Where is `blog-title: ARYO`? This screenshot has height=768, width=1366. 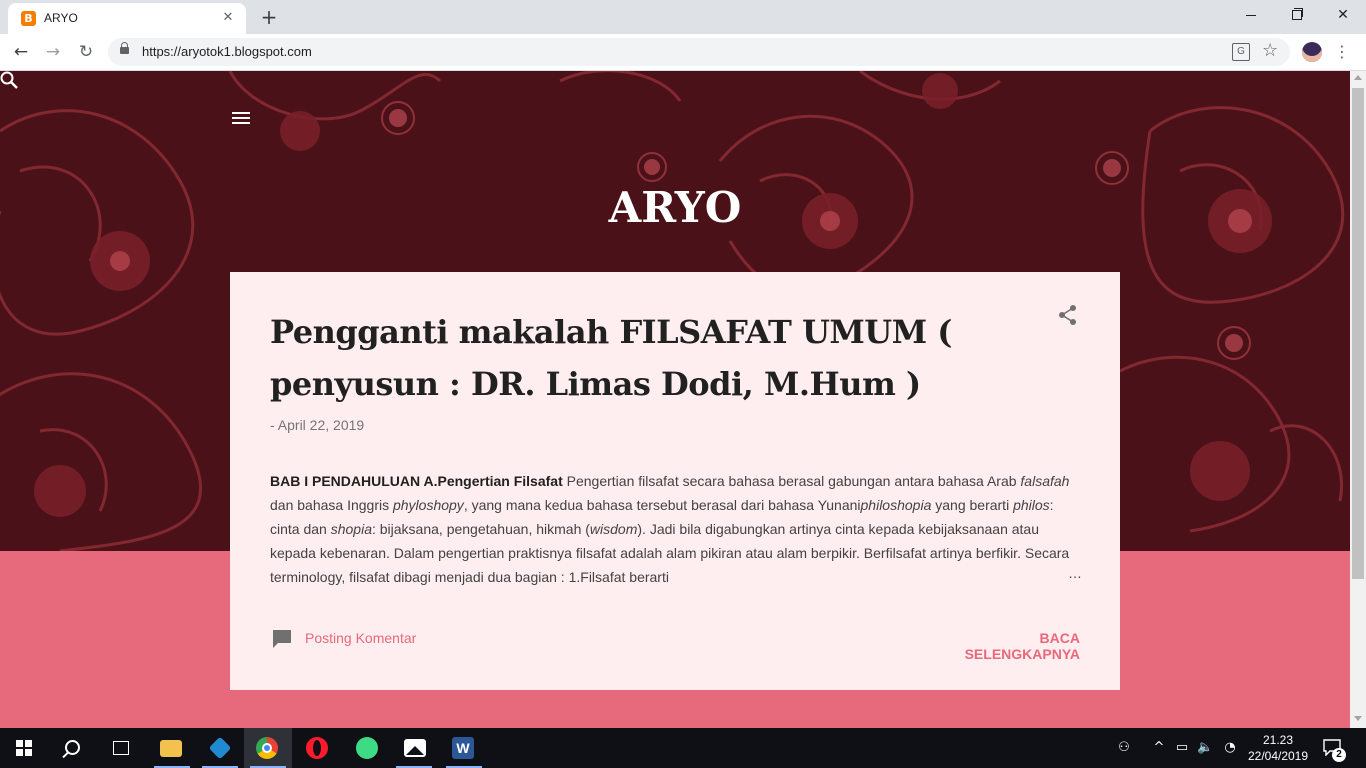
blog-title: ARYO is located at coordinates (675, 207).